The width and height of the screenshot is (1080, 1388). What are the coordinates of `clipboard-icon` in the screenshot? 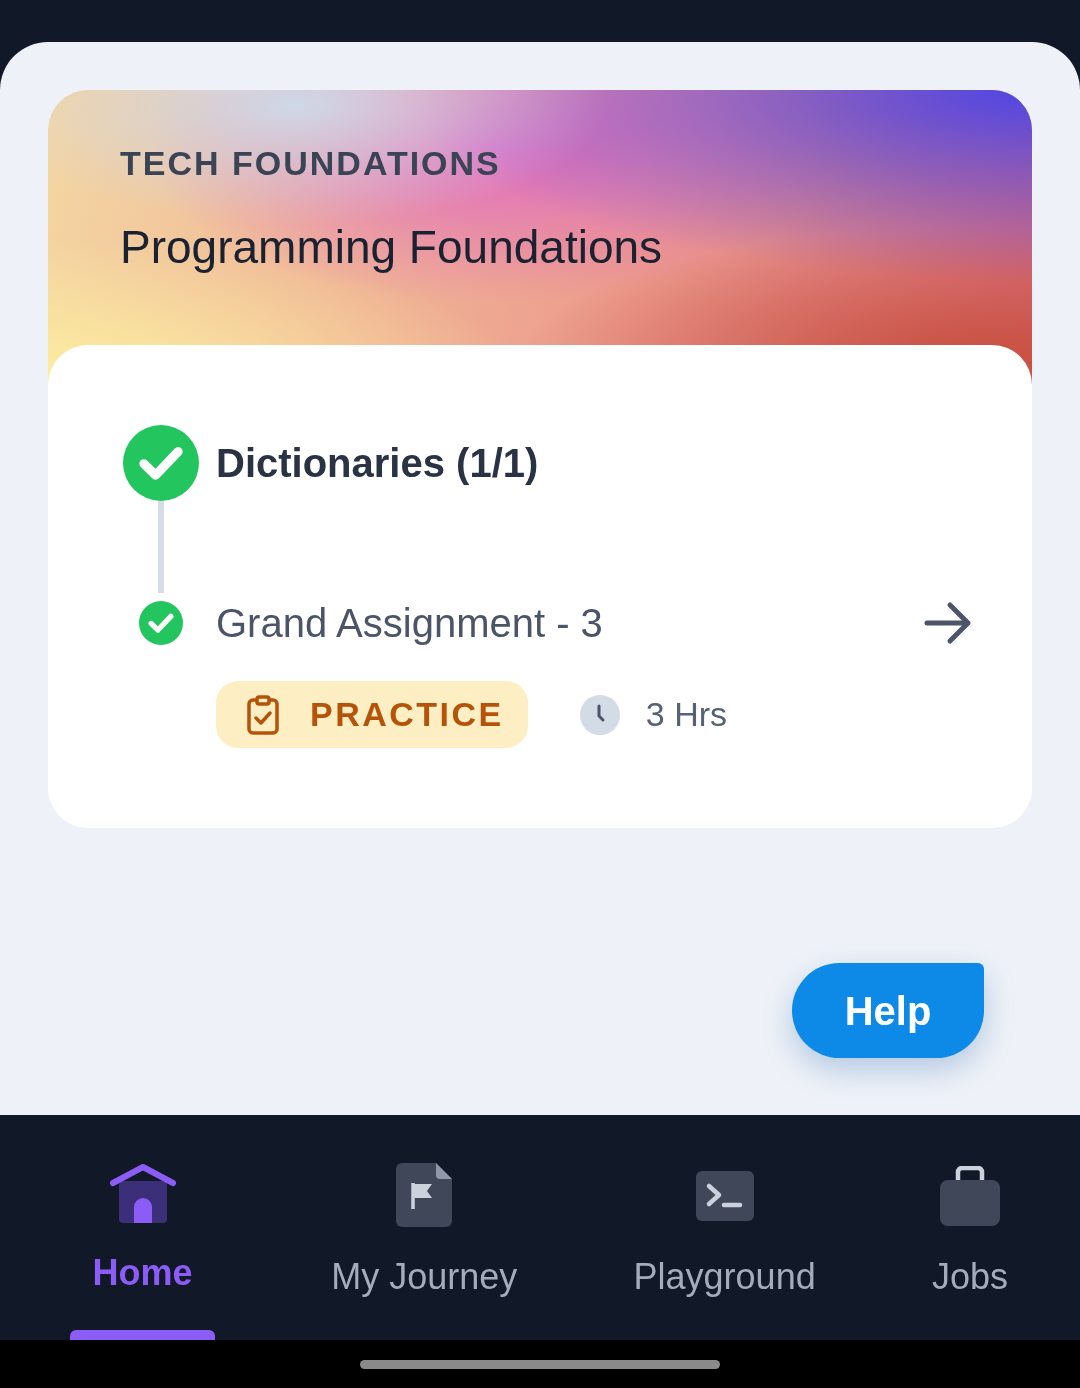 It's located at (263, 714).